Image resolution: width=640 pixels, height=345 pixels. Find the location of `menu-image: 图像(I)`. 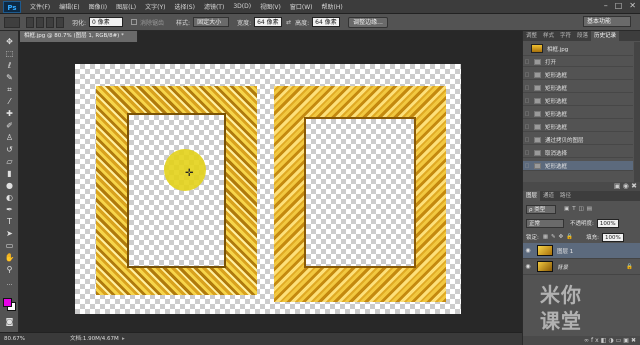

menu-image: 图像(I) is located at coordinates (98, 6).